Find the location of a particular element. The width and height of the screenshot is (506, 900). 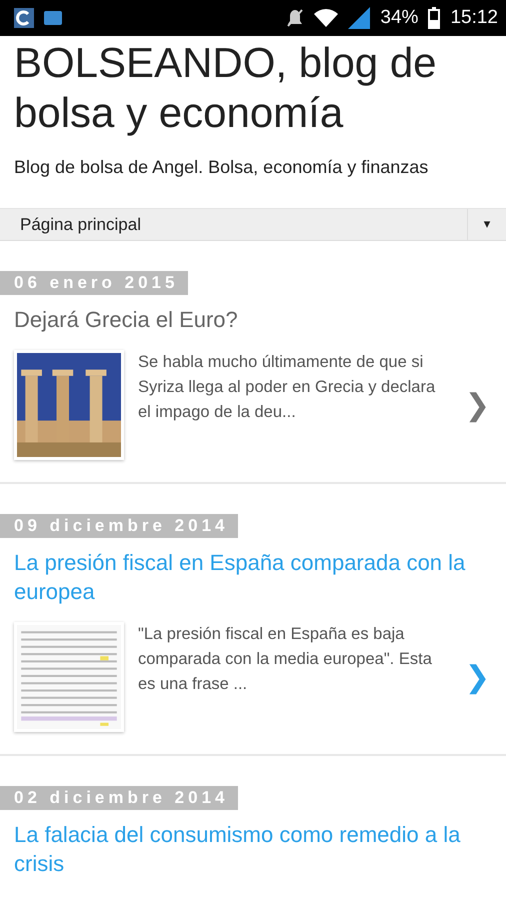

battery-percent: 34% is located at coordinates (399, 18).